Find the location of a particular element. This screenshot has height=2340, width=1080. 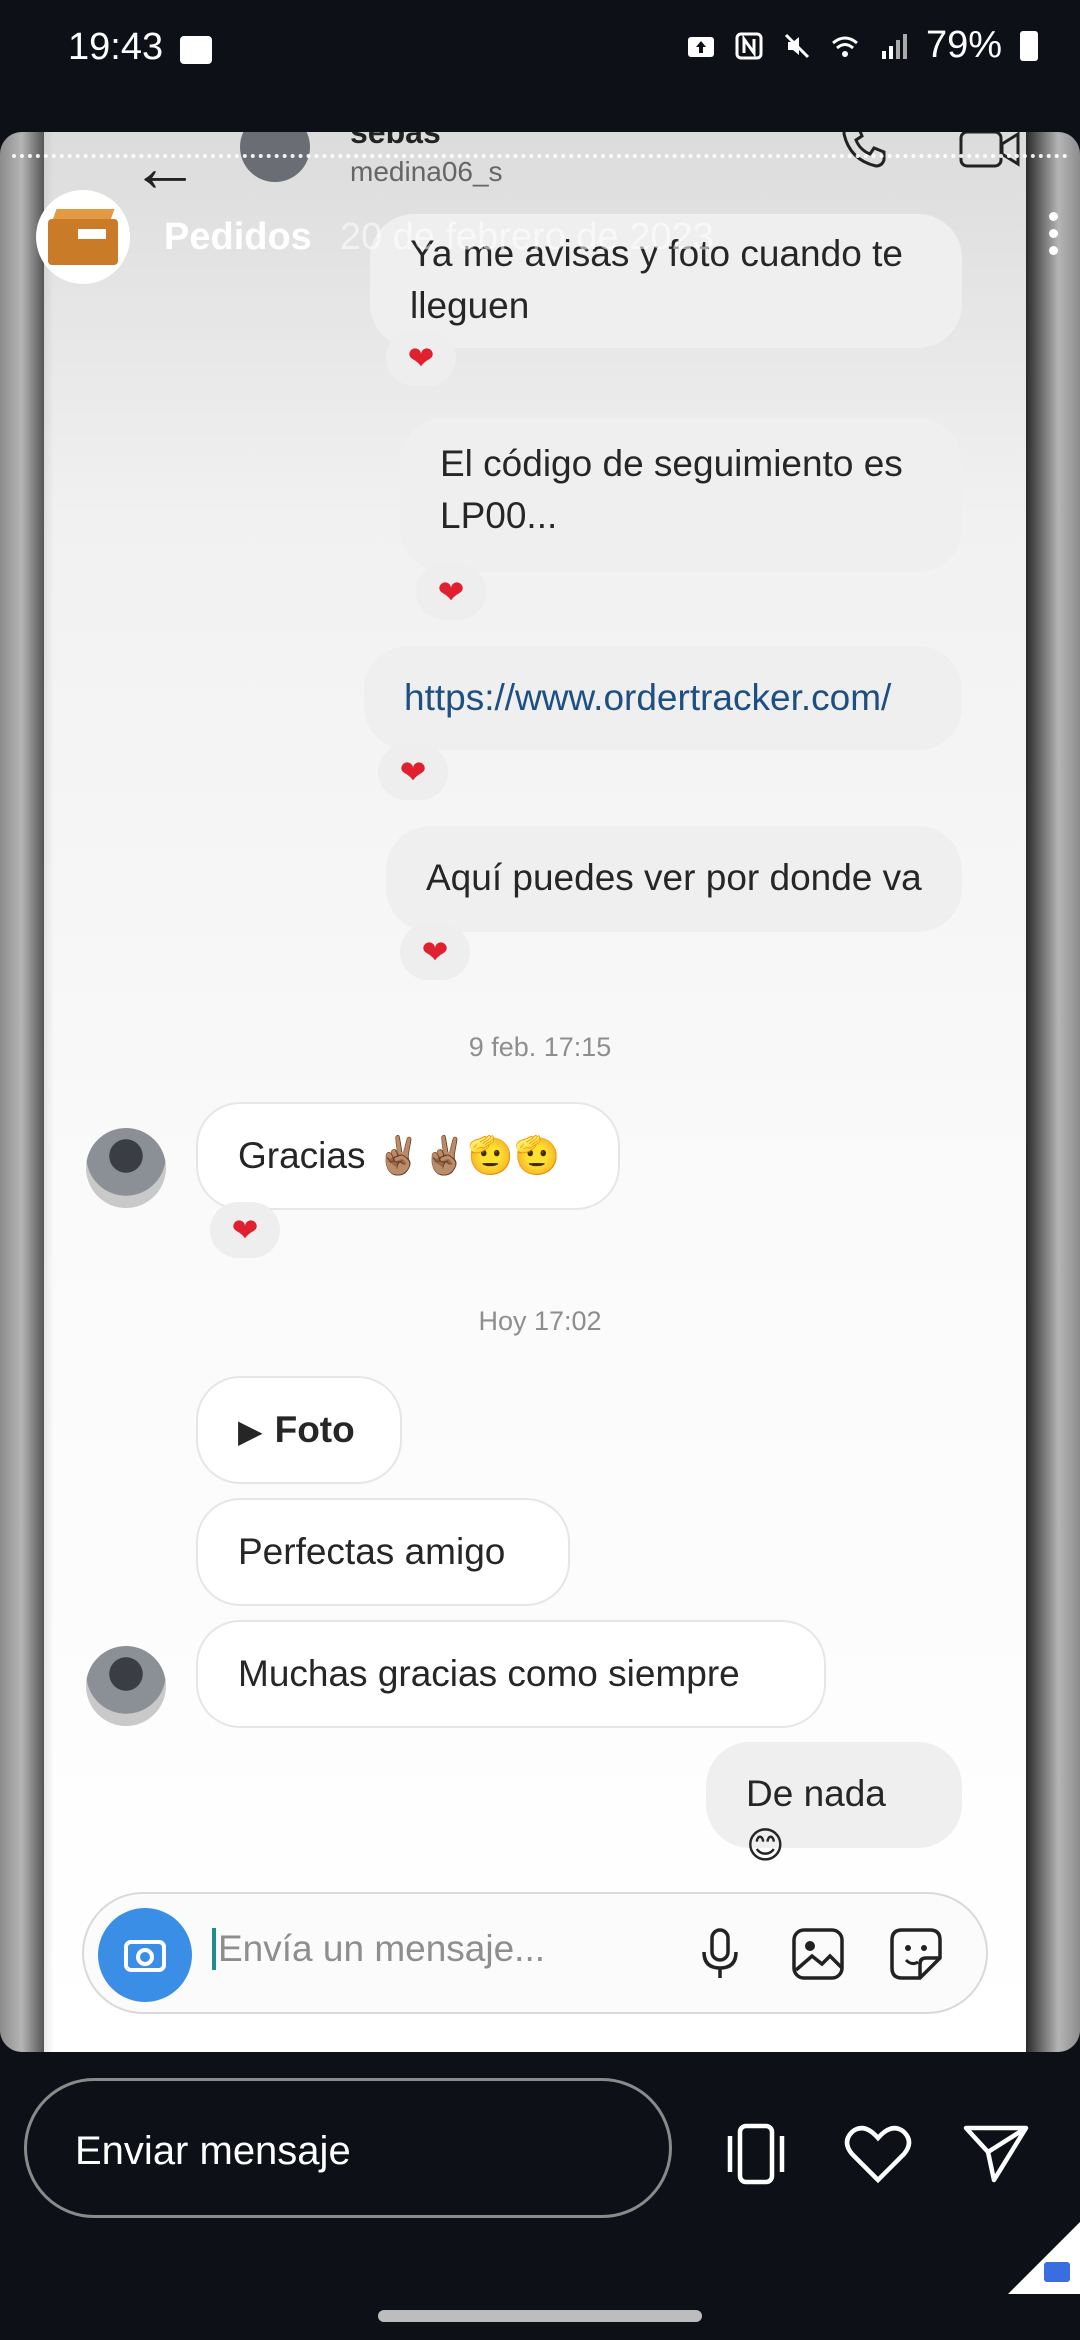

more-options-icon is located at coordinates (1053, 233).